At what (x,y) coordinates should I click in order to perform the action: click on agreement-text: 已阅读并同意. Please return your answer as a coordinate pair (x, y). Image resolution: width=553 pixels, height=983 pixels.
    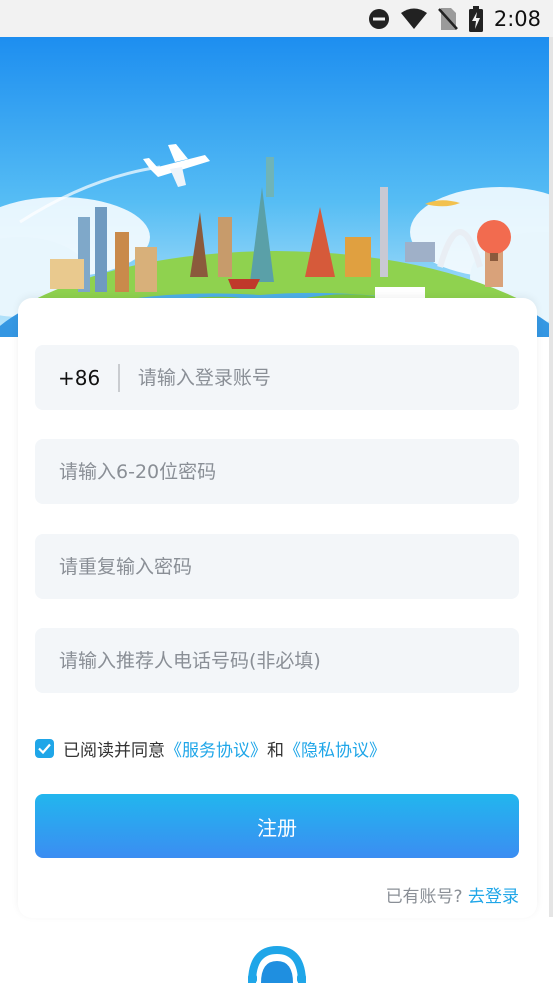
    Looking at the image, I should click on (114, 750).